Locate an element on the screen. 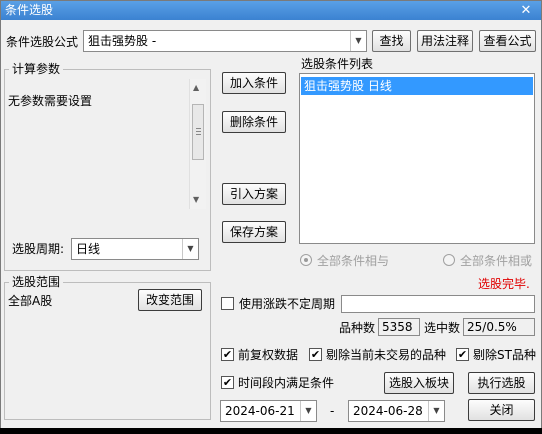  all-or-label: 全部条件相或 is located at coordinates (496, 261).